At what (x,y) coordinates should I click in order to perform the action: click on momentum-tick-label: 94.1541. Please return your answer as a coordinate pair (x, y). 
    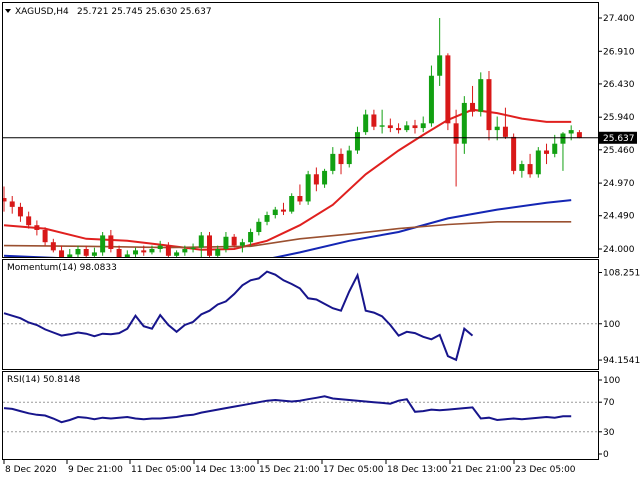
    Looking at the image, I should click on (621, 361).